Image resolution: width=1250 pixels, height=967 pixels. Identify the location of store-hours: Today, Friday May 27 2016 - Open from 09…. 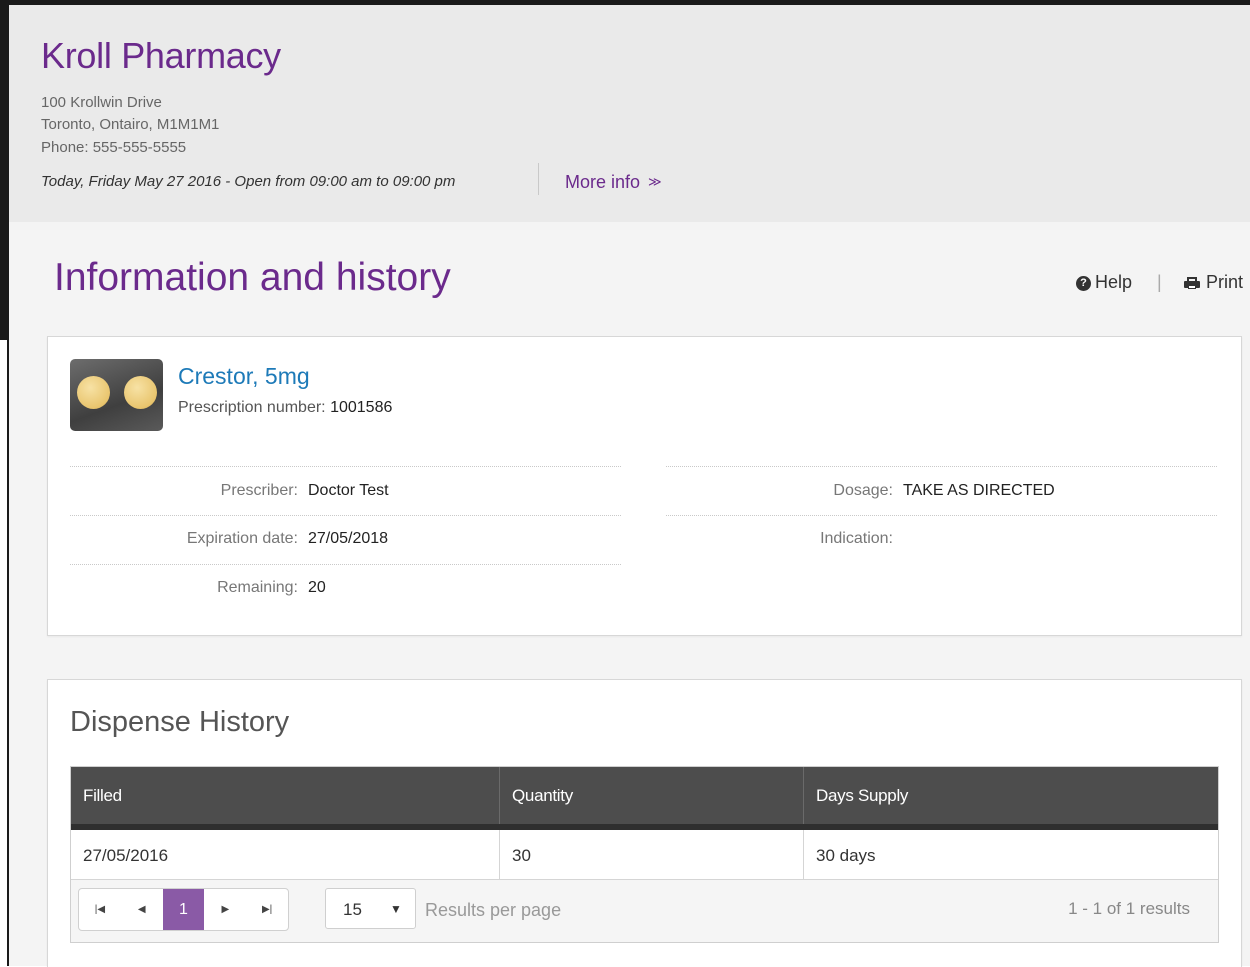
(248, 181).